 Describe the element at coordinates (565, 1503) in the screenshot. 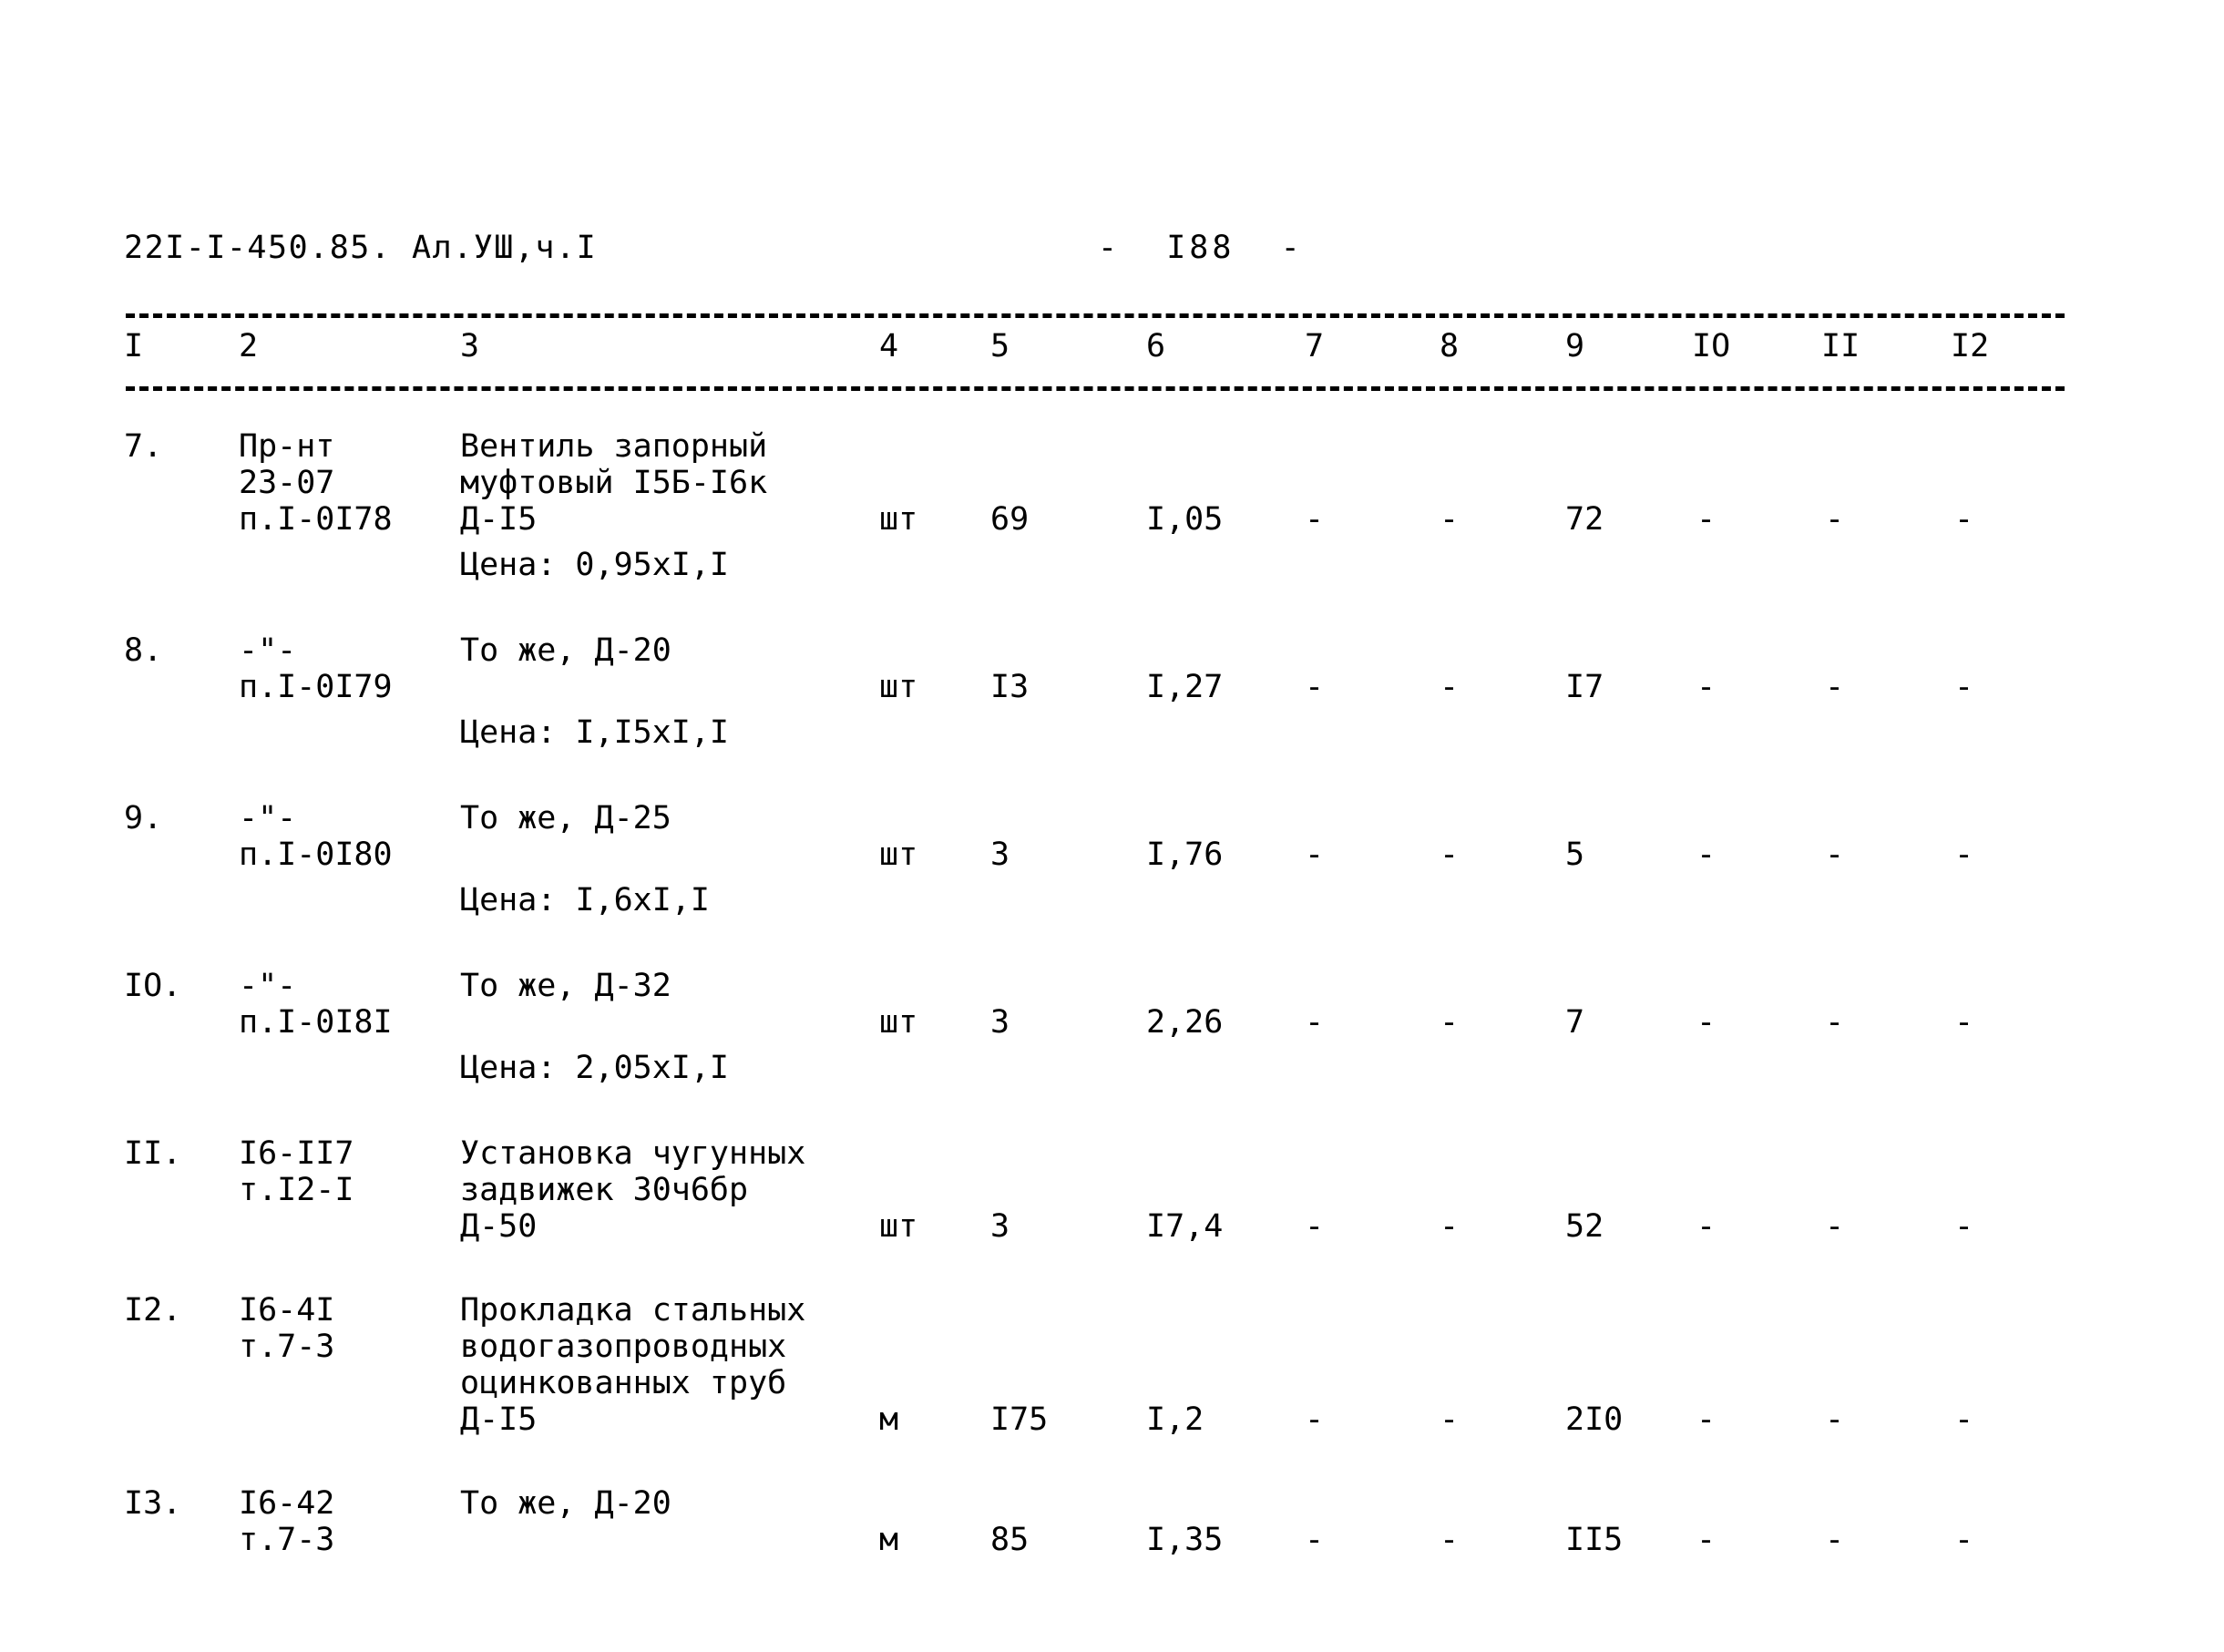

I see `row-description: То же, Д-20` at that location.